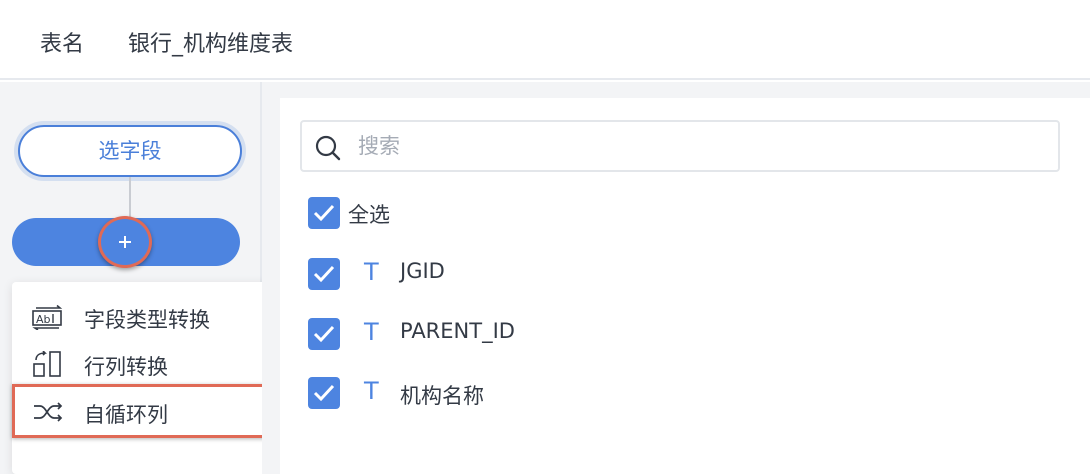 The image size is (1090, 474). Describe the element at coordinates (130, 198) in the screenshot. I see `flow-connector` at that location.